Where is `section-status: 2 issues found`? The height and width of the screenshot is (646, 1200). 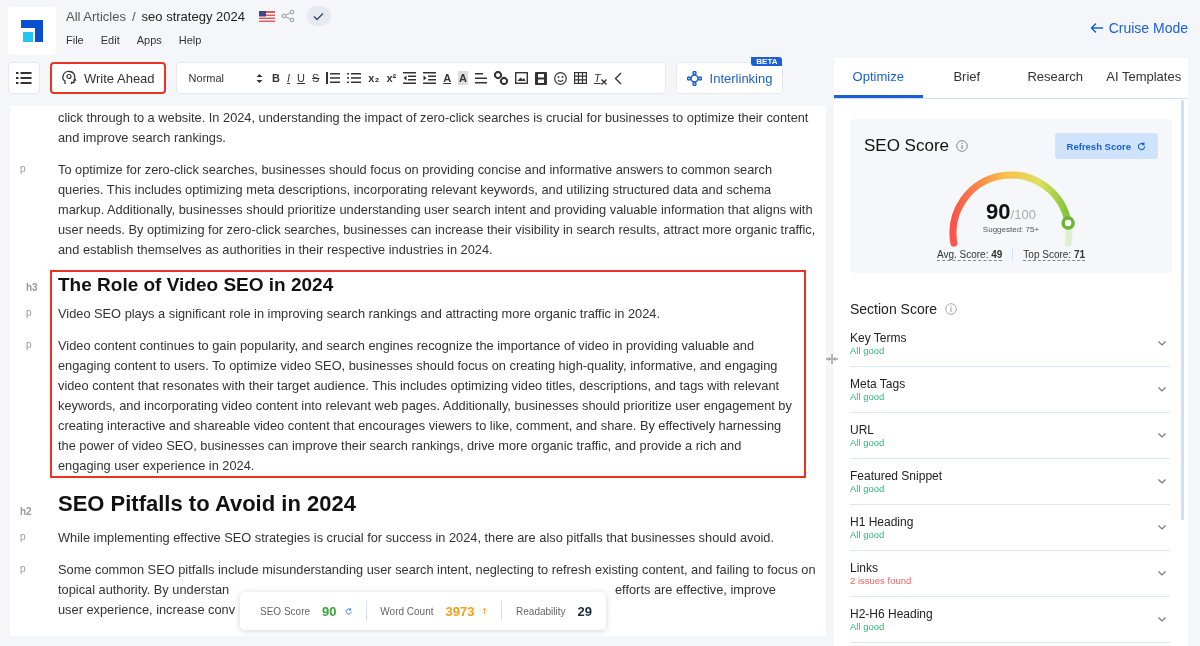
section-status: 2 issues found is located at coordinates (881, 580).